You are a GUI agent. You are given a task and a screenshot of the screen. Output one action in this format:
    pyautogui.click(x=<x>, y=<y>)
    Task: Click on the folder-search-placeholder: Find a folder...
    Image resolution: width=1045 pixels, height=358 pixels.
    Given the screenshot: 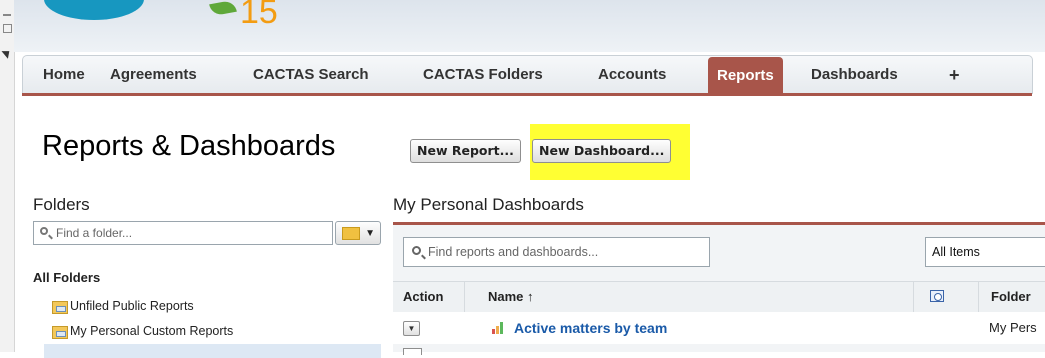 What is the action you would take?
    pyautogui.click(x=94, y=233)
    